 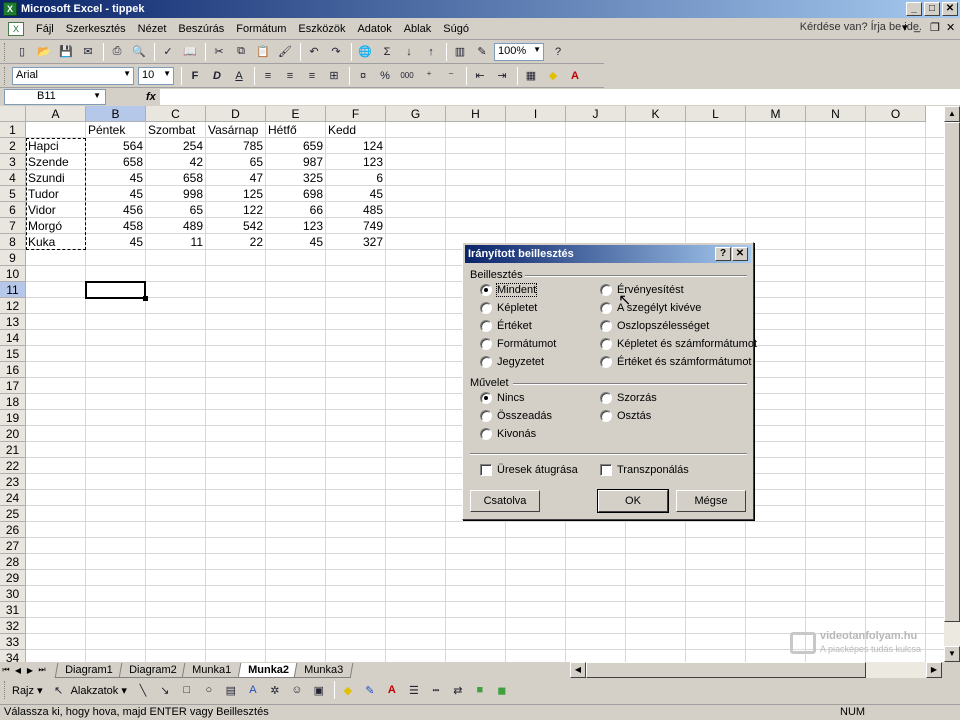 What do you see at coordinates (726, 670) in the screenshot?
I see `horizontal-scroll-thumb` at bounding box center [726, 670].